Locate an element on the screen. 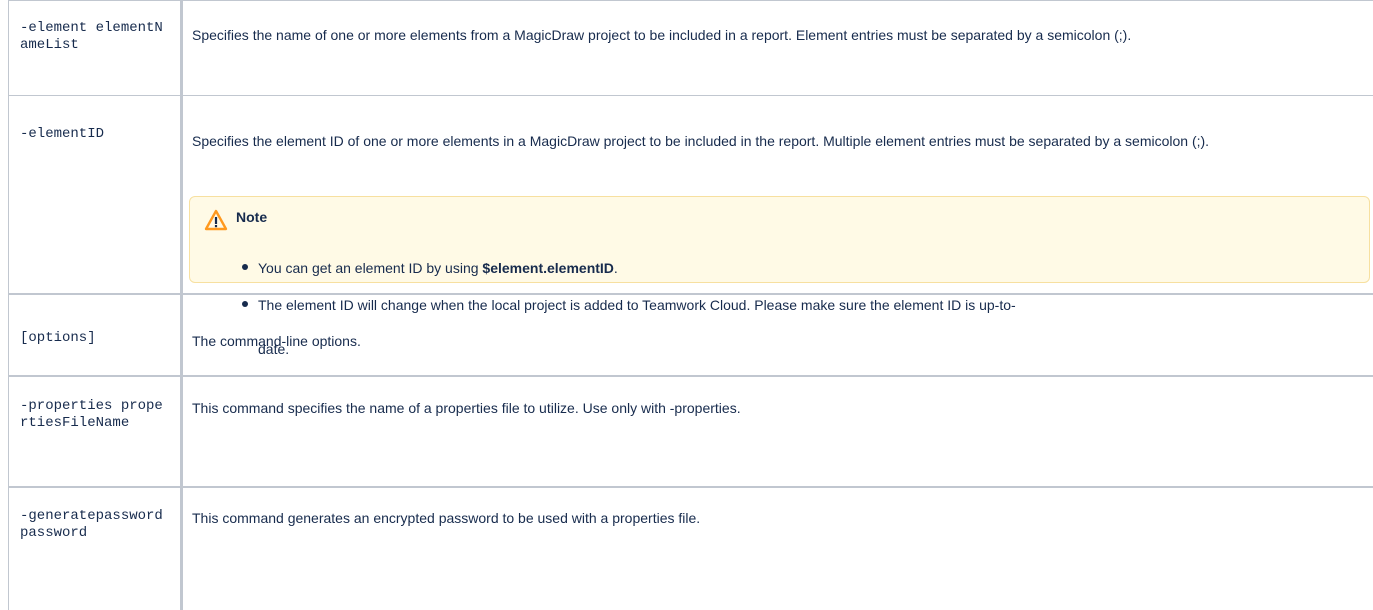 Image resolution: width=1373 pixels, height=610 pixels. table-left-border is located at coordinates (8, 305).